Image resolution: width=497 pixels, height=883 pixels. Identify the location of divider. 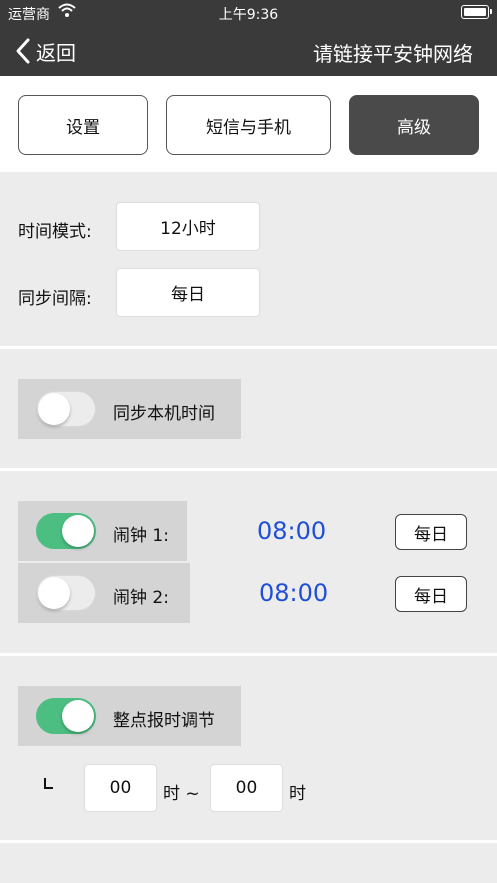
(248, 841).